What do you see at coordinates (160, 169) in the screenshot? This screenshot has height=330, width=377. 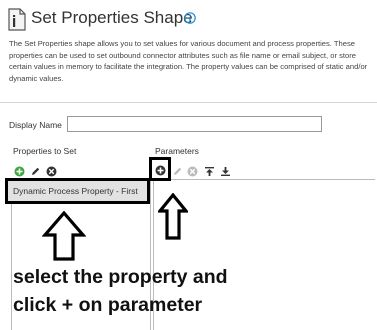 I see `add-parameter-highlight` at bounding box center [160, 169].